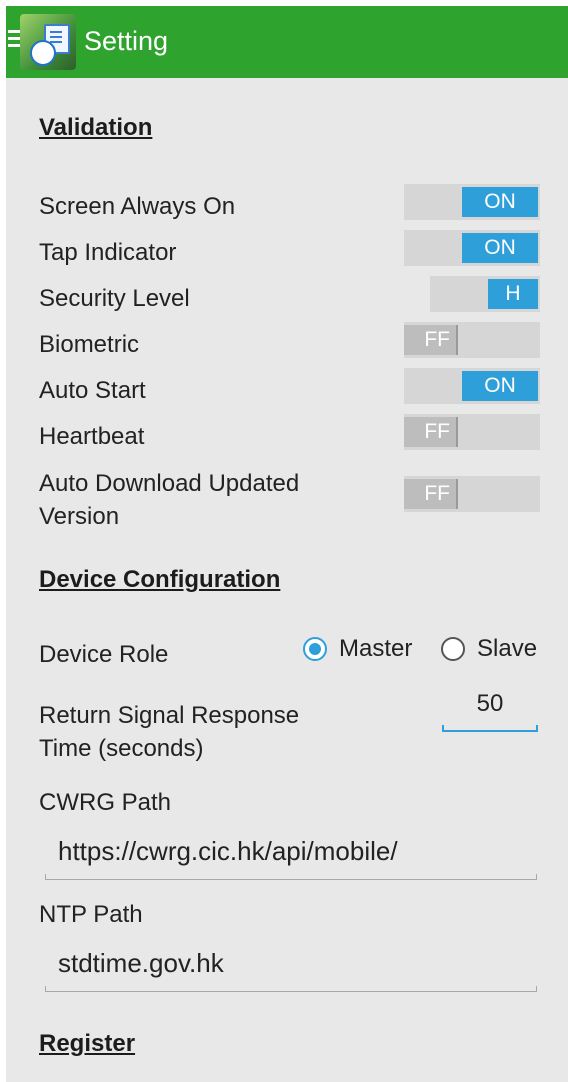 The width and height of the screenshot is (568, 1082). Describe the element at coordinates (126, 41) in the screenshot. I see `page-title: Setting` at that location.